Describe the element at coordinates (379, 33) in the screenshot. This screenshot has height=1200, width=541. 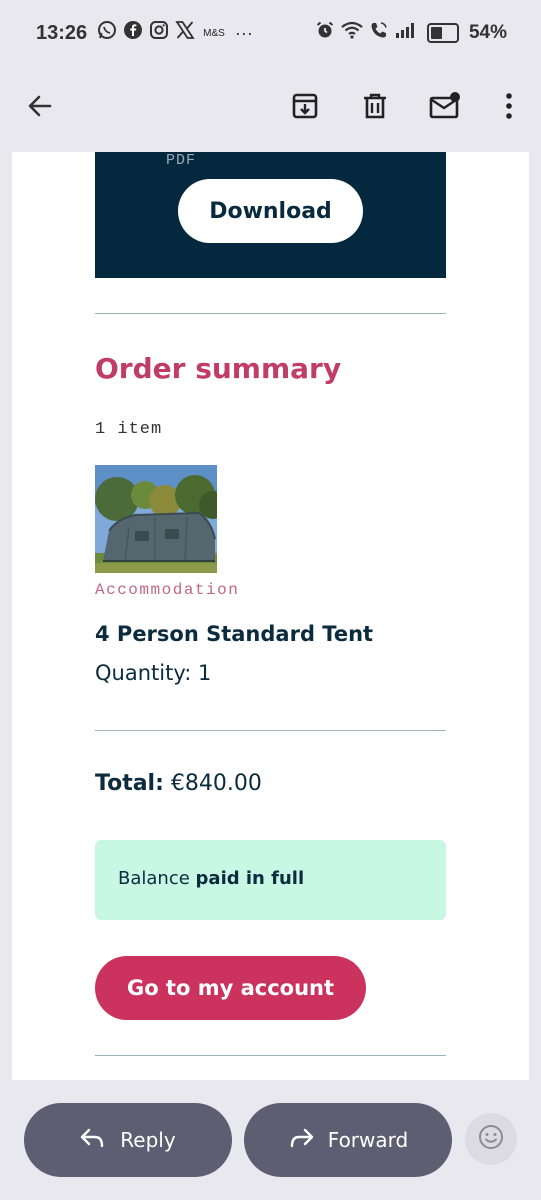
I see `wifi-calling-icon` at that location.